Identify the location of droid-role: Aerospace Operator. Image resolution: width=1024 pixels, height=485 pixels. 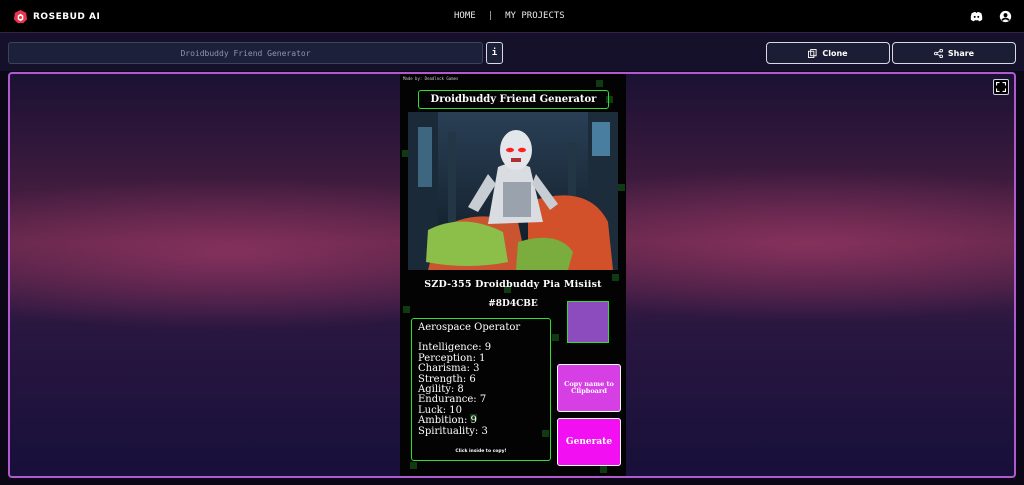
(469, 327).